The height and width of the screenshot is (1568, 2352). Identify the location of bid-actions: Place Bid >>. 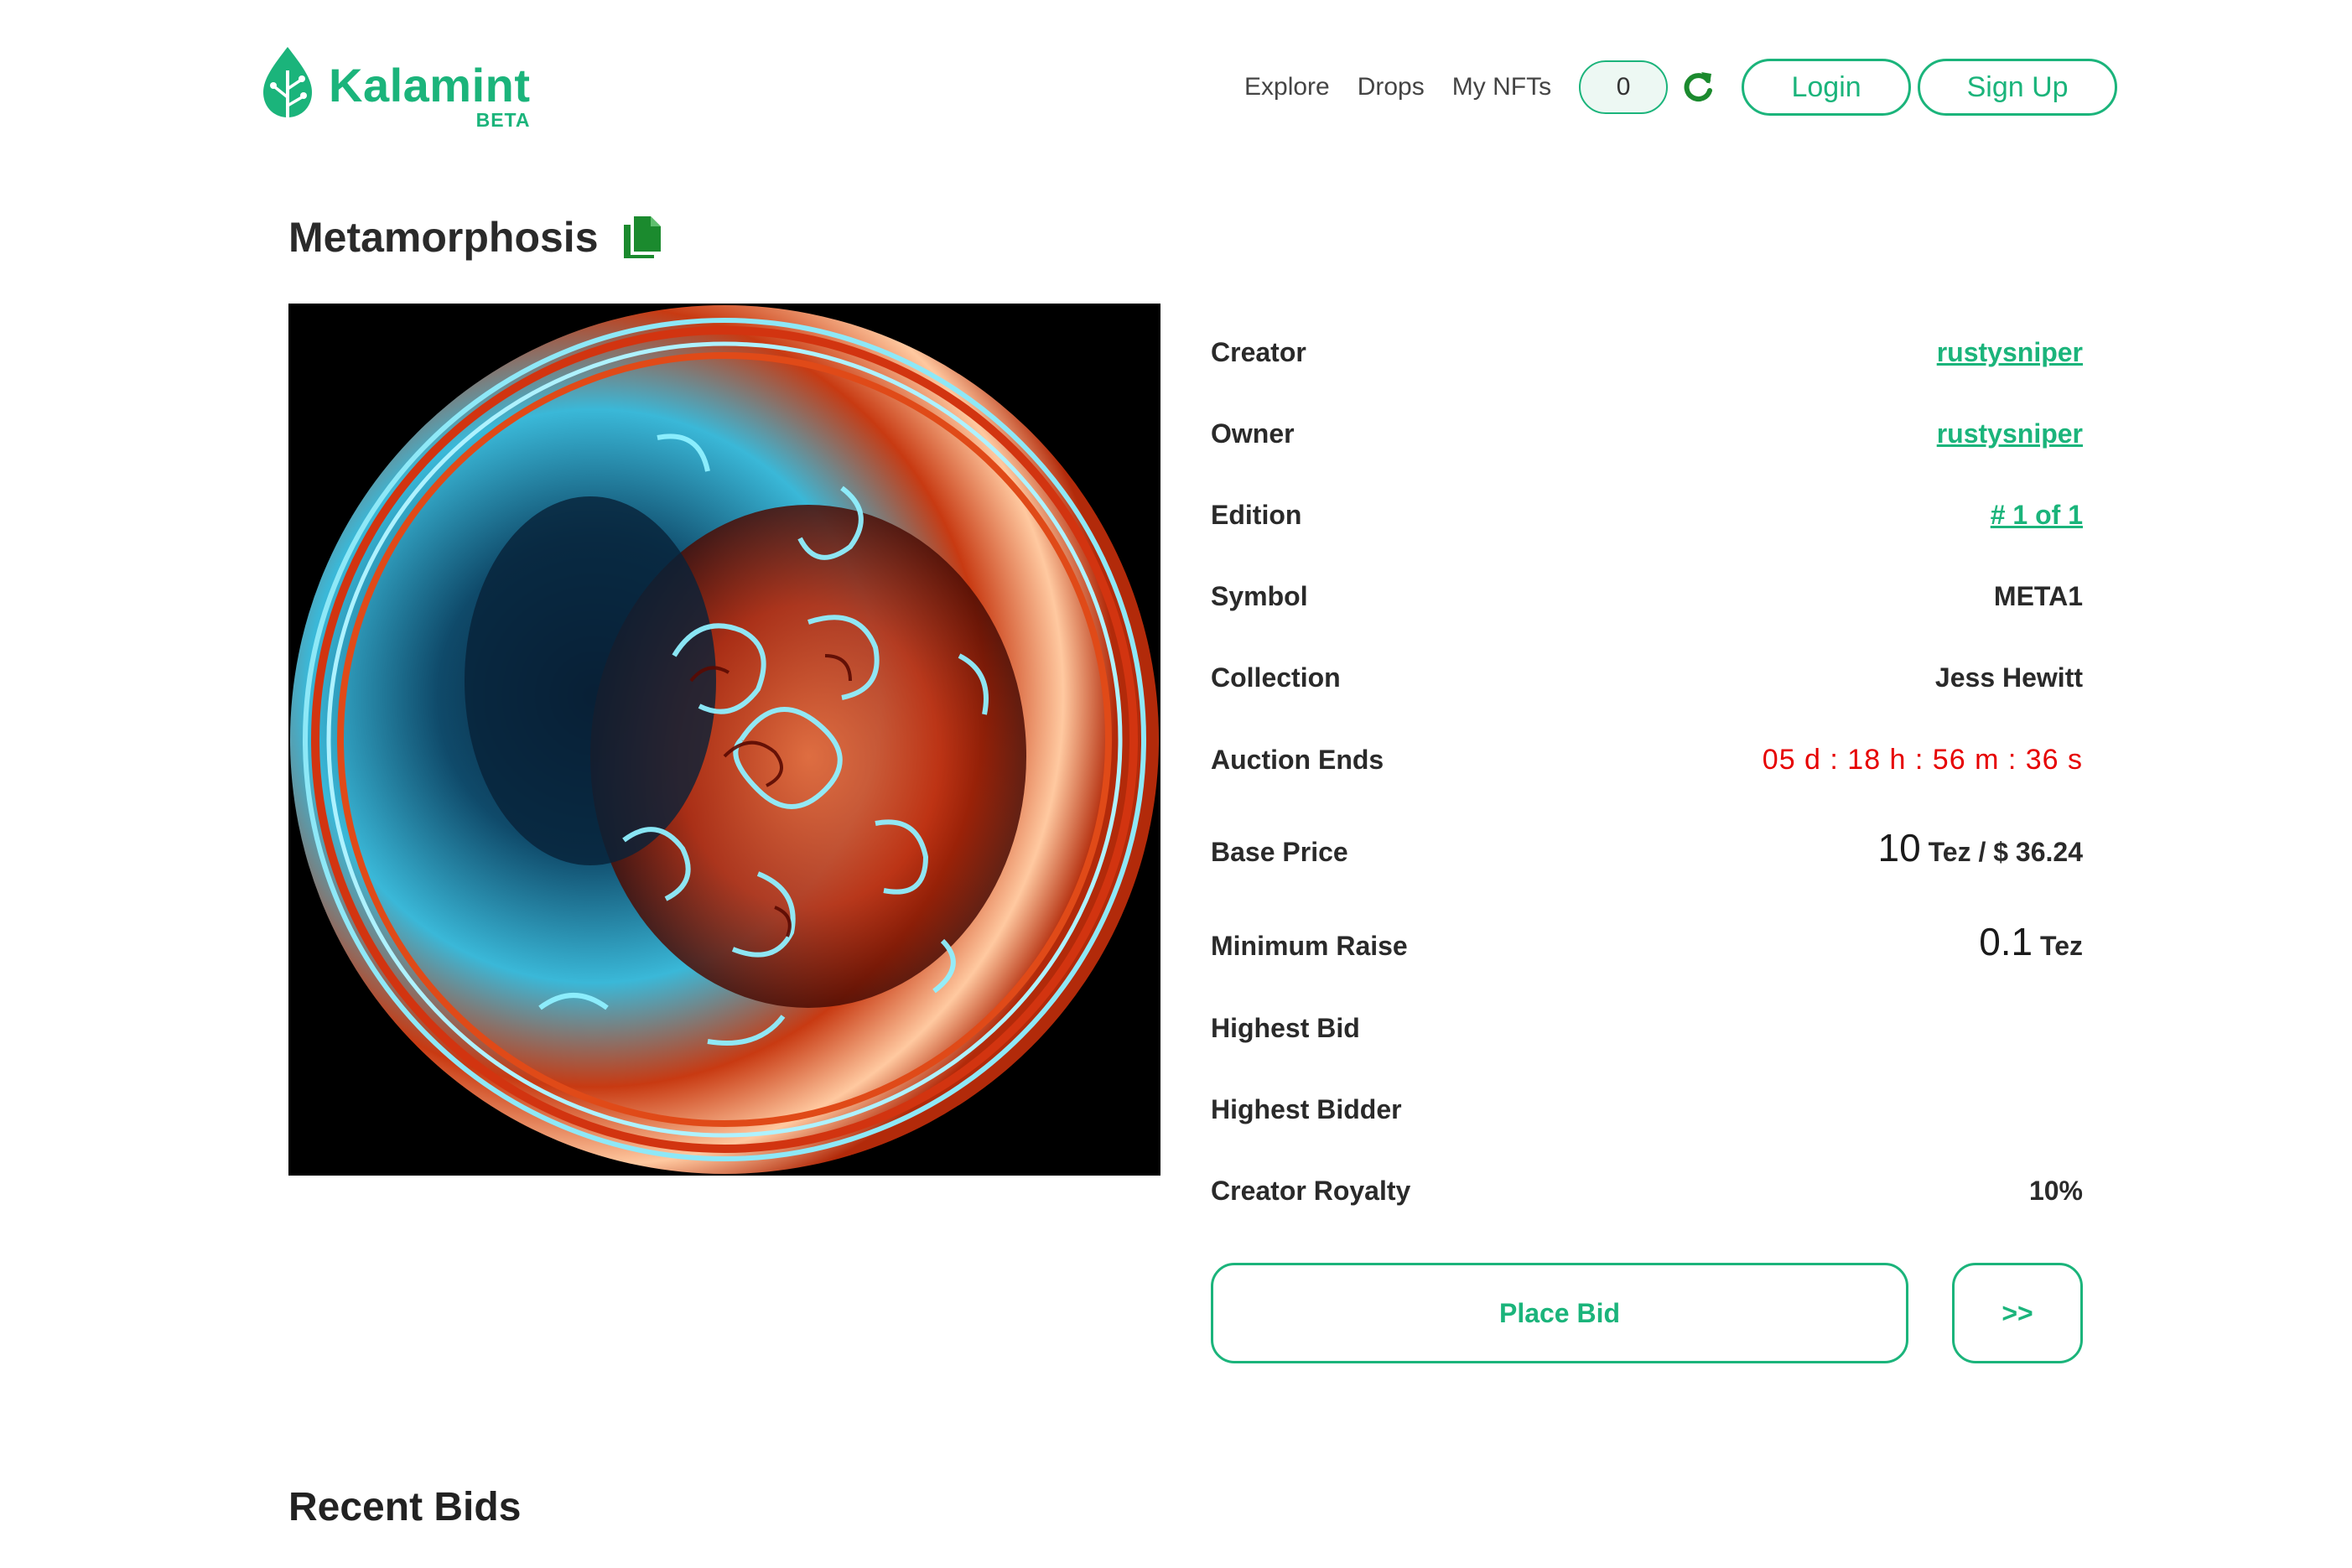
(1647, 1313).